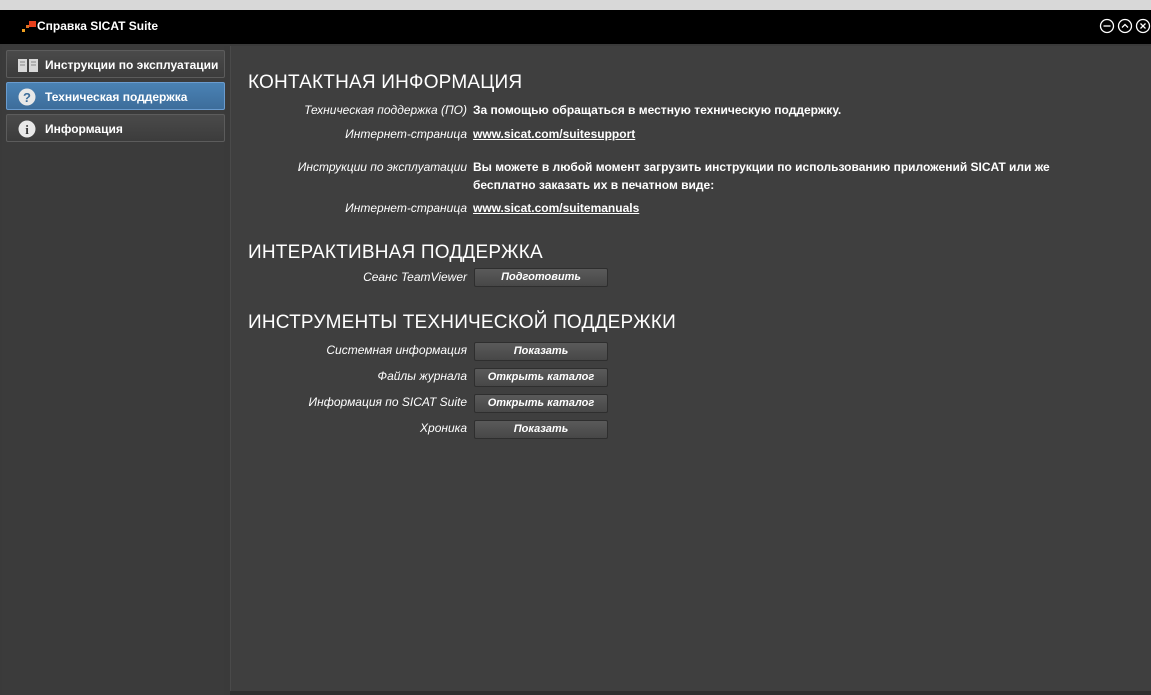 This screenshot has width=1151, height=695. Describe the element at coordinates (1107, 26) in the screenshot. I see `minimize-icon` at that location.